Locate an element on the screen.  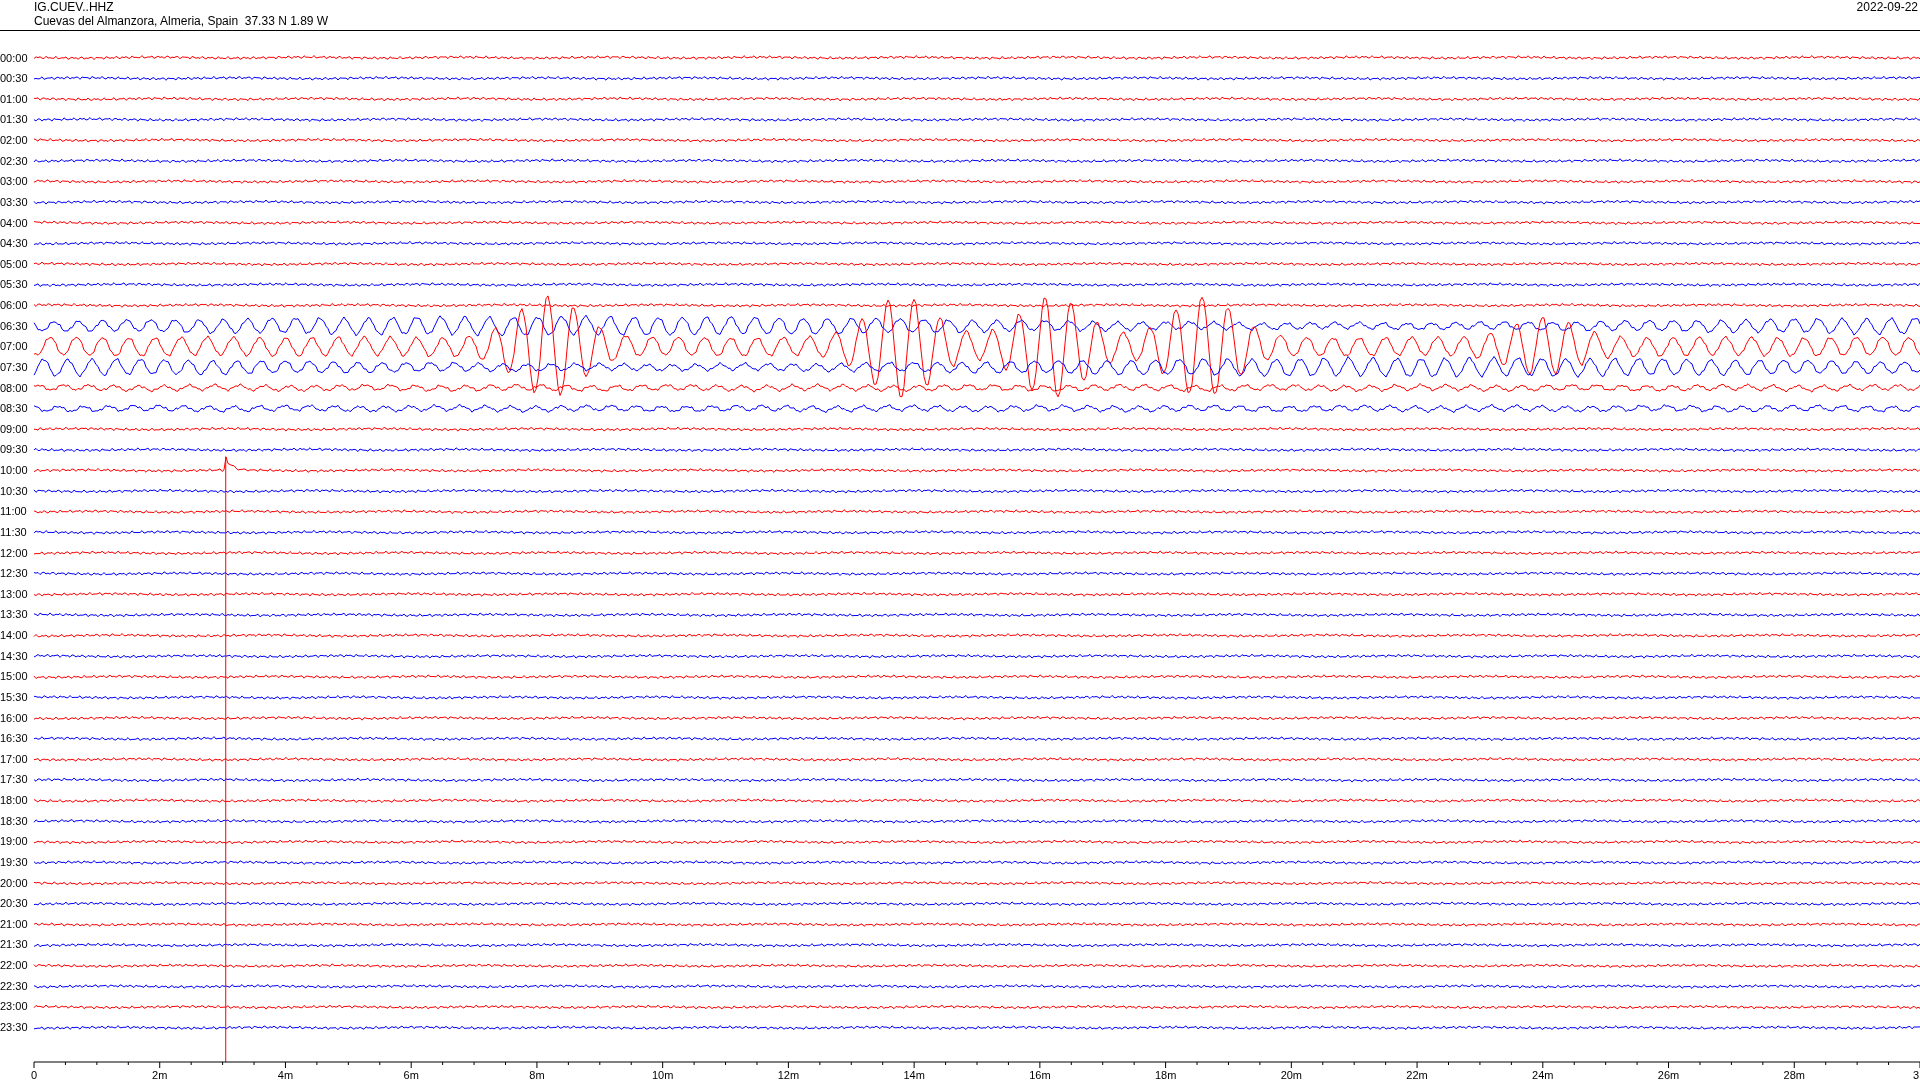
time-label: 10:00 is located at coordinates (14, 470).